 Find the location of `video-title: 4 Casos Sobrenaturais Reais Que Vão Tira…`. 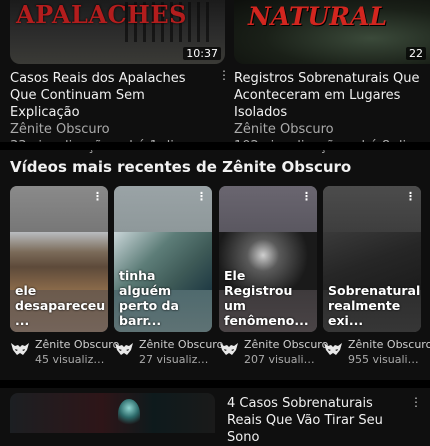

video-title: 4 Casos Sobrenaturais Reais Que Vão Tira… is located at coordinates (317, 420).